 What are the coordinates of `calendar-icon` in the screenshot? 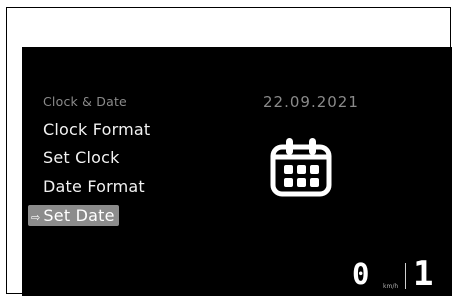 It's located at (301, 167).